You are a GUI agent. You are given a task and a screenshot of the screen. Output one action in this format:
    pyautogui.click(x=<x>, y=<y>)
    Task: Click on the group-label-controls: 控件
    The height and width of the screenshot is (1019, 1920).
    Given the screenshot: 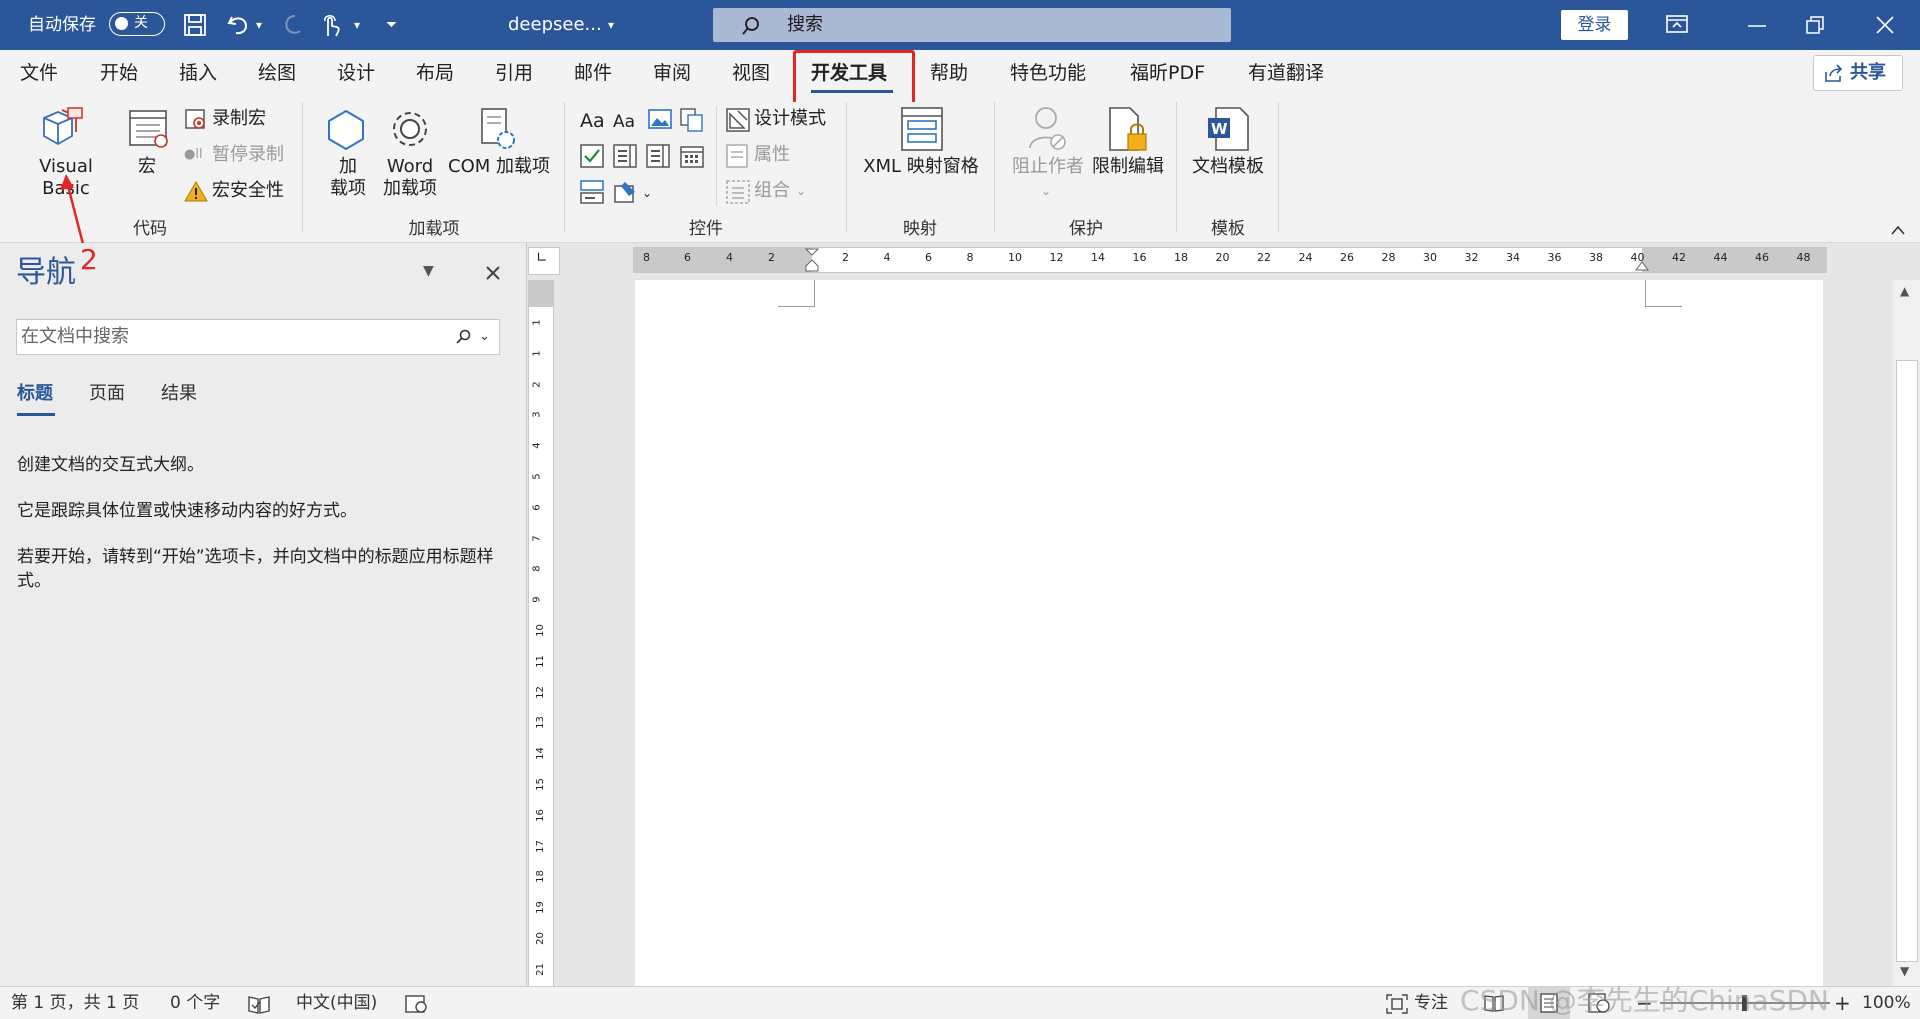 What is the action you would take?
    pyautogui.click(x=706, y=229)
    